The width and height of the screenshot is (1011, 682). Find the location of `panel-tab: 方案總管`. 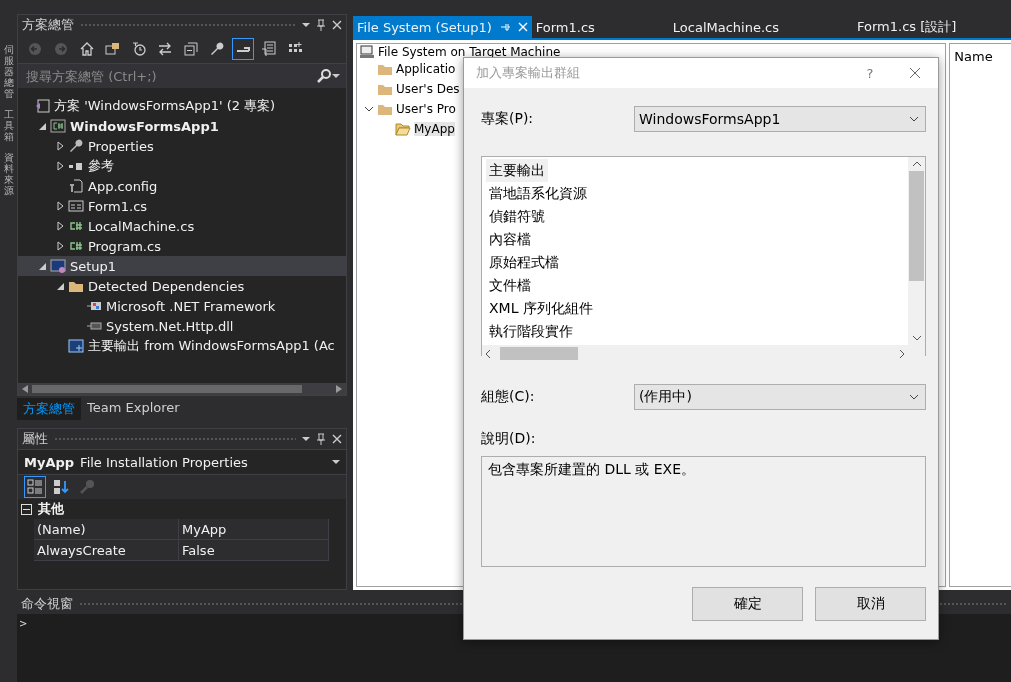

panel-tab: 方案總管 is located at coordinates (49, 409).